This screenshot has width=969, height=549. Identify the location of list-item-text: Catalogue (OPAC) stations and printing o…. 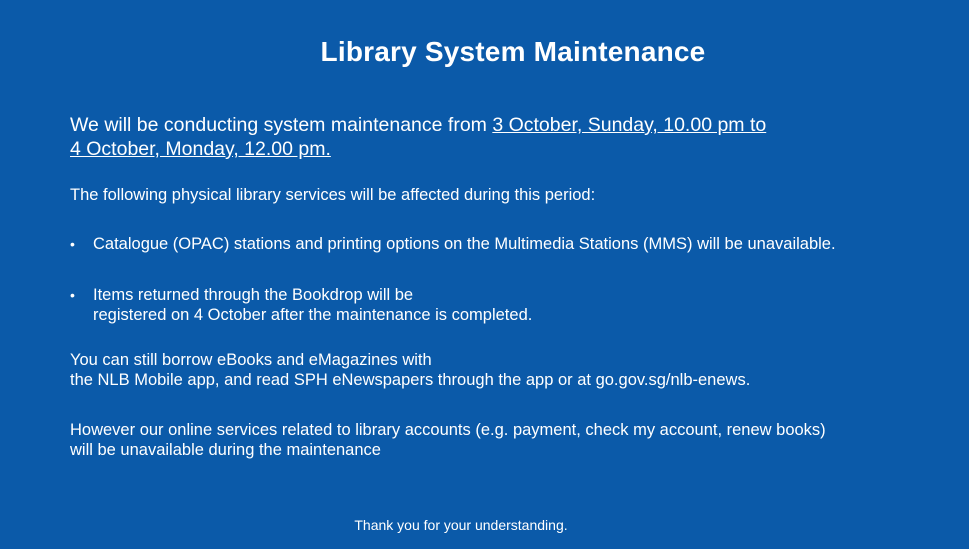
(464, 244).